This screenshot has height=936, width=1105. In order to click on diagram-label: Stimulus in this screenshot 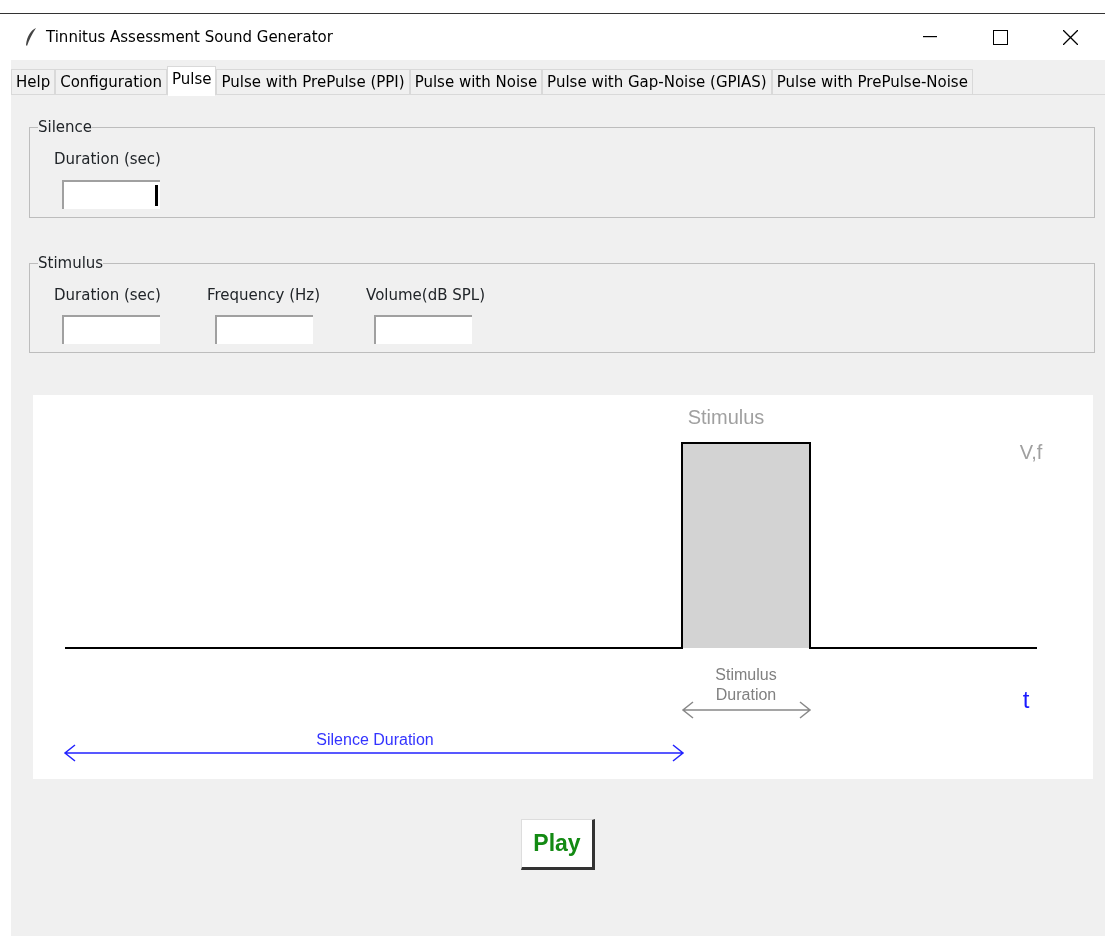, I will do `click(726, 417)`.